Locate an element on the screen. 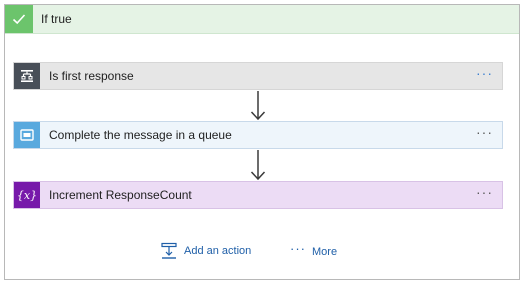  step-label: Increment ResponseCount is located at coordinates (120, 195).